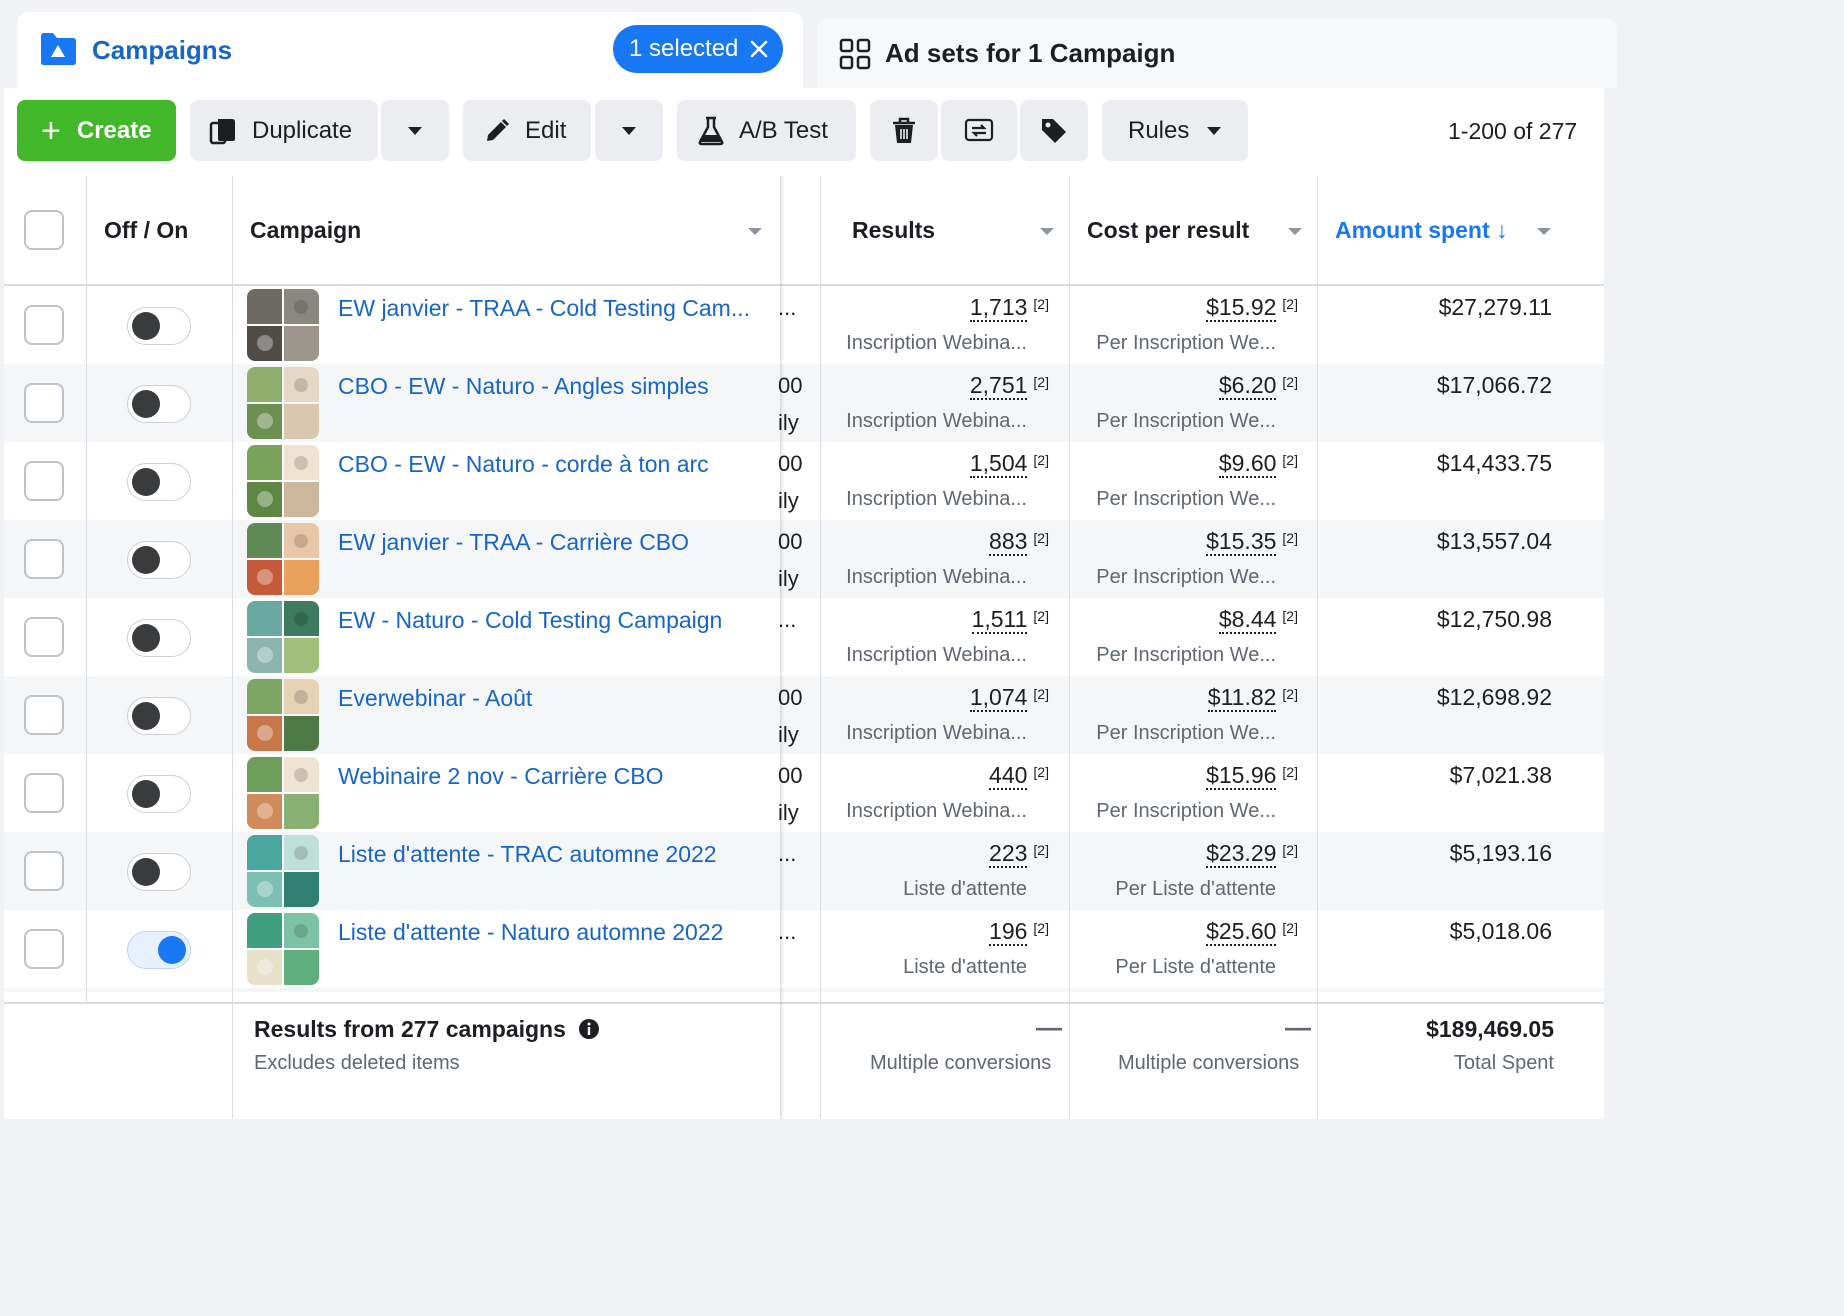  I want to click on results-number: 1,074, so click(998, 698).